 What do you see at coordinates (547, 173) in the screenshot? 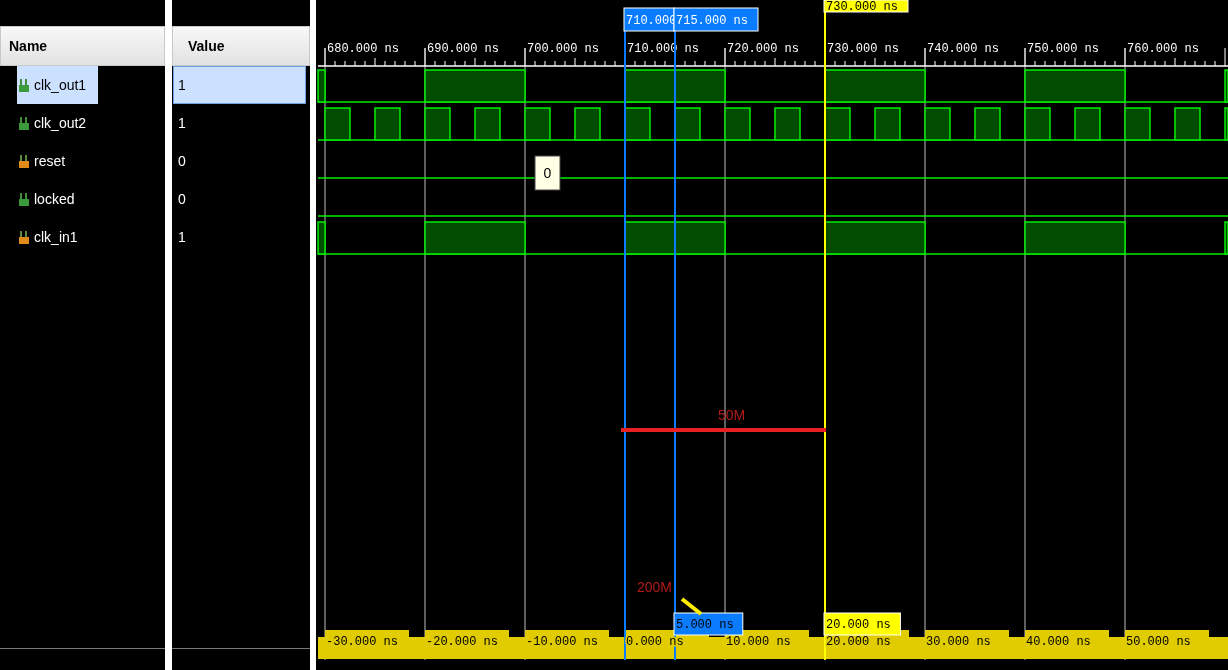
I see `value-tooltip: 0` at bounding box center [547, 173].